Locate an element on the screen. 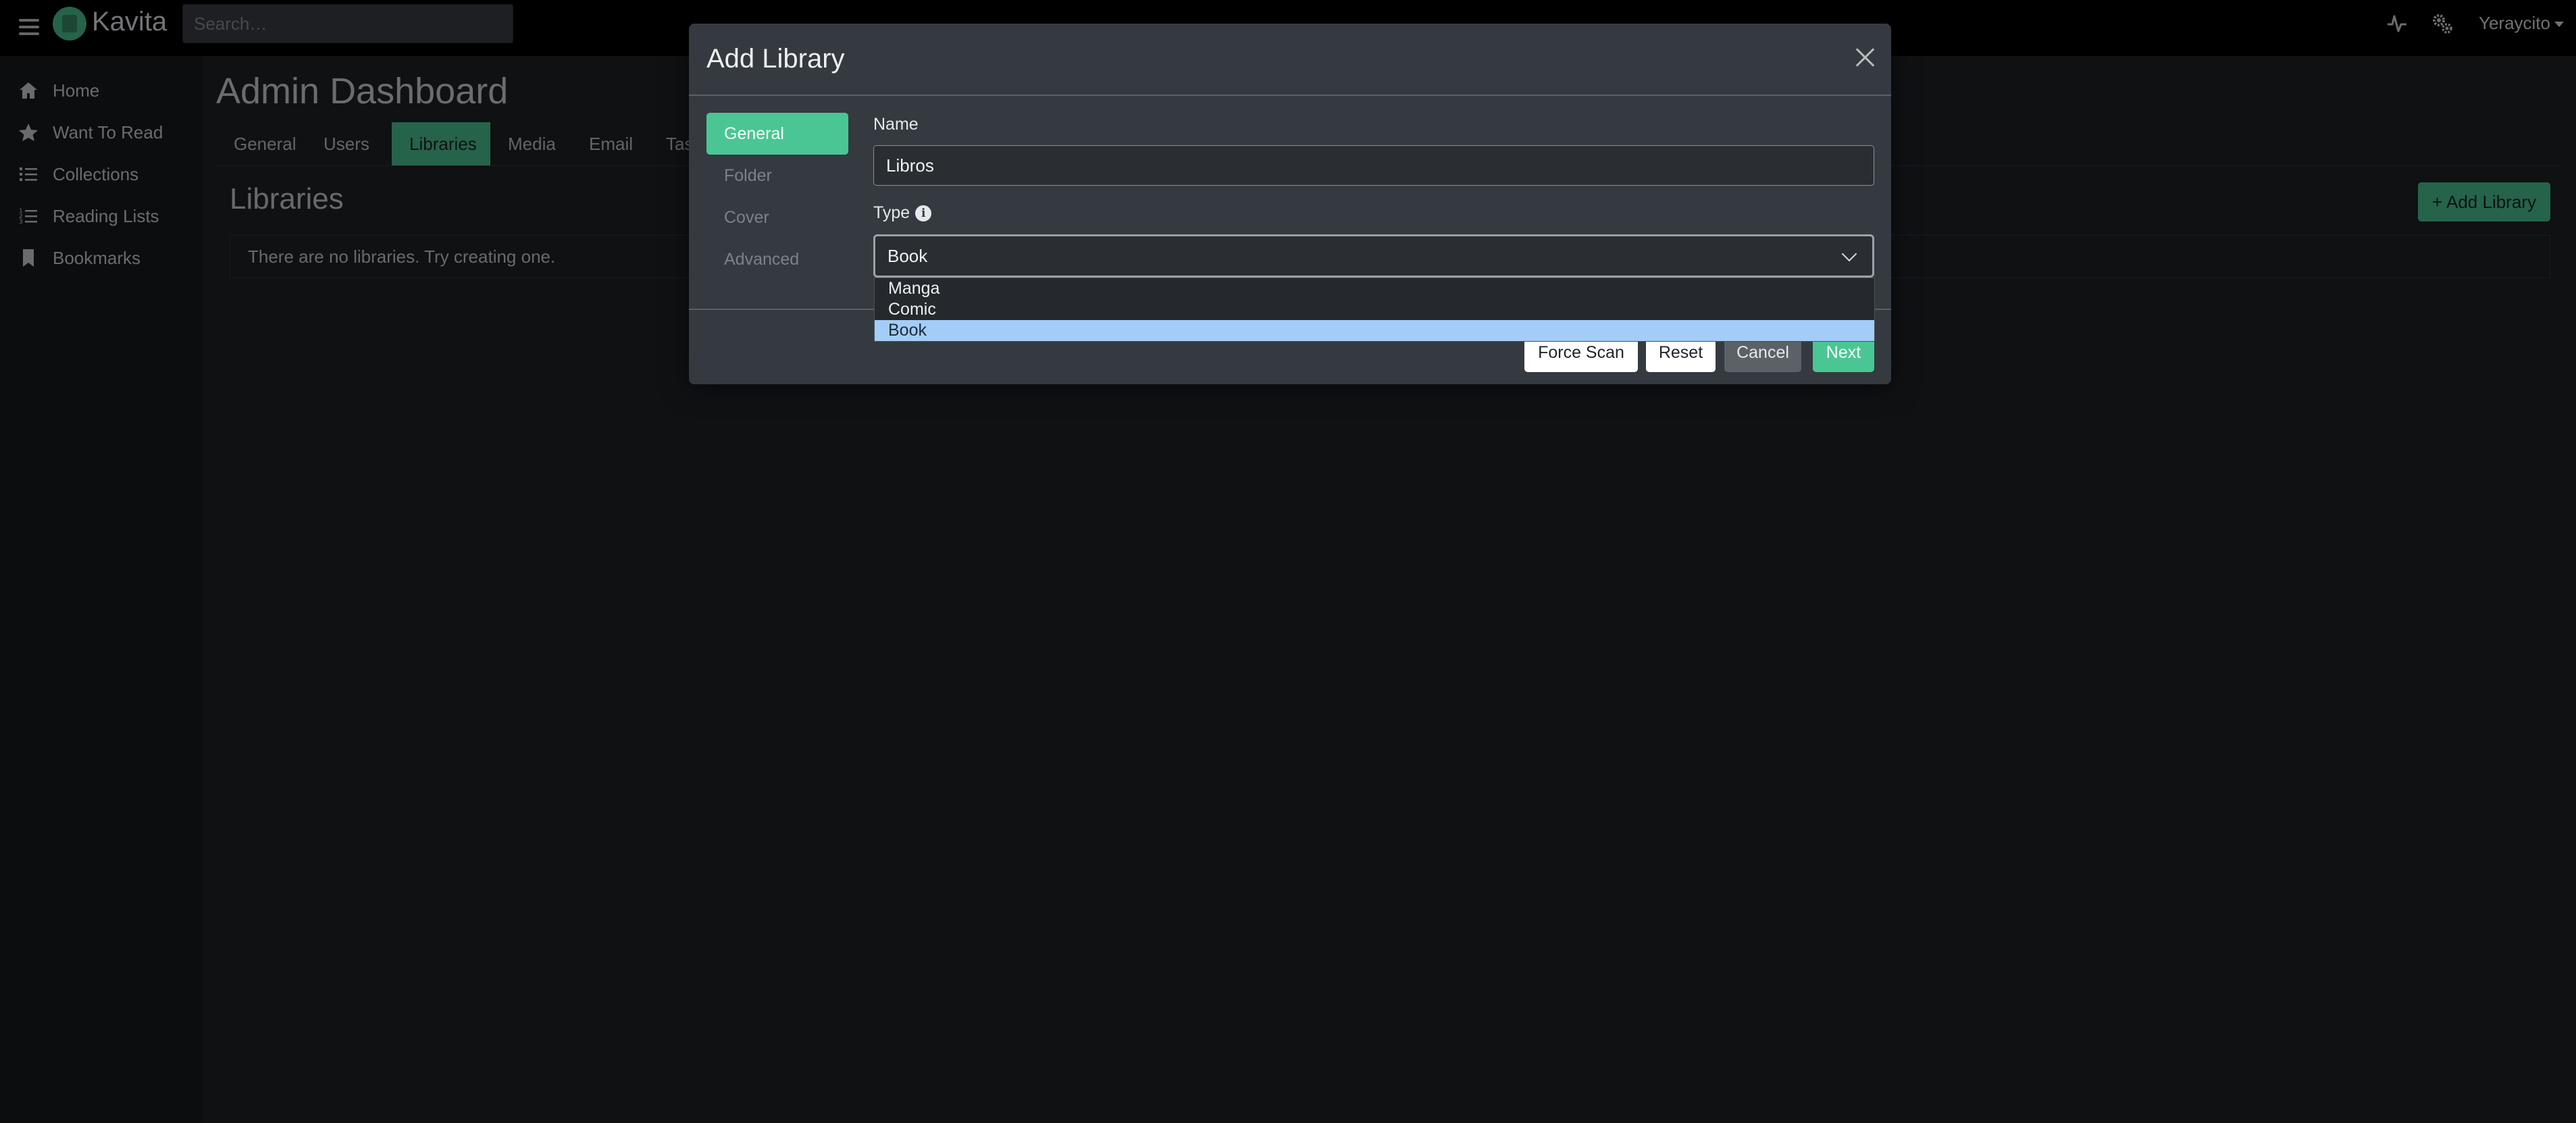  type-option-comic: Comic is located at coordinates (1374, 309).